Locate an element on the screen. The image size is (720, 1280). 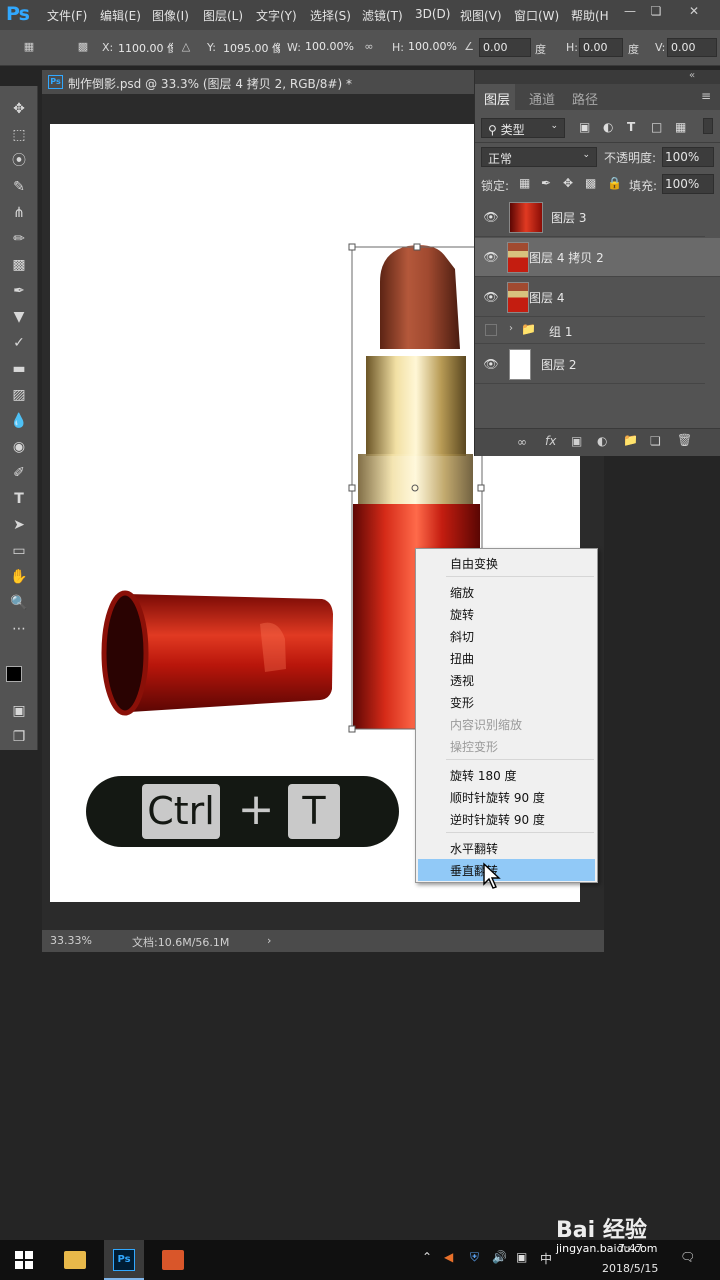
filter-smart-object-icon: ▦ is located at coordinates (680, 127).